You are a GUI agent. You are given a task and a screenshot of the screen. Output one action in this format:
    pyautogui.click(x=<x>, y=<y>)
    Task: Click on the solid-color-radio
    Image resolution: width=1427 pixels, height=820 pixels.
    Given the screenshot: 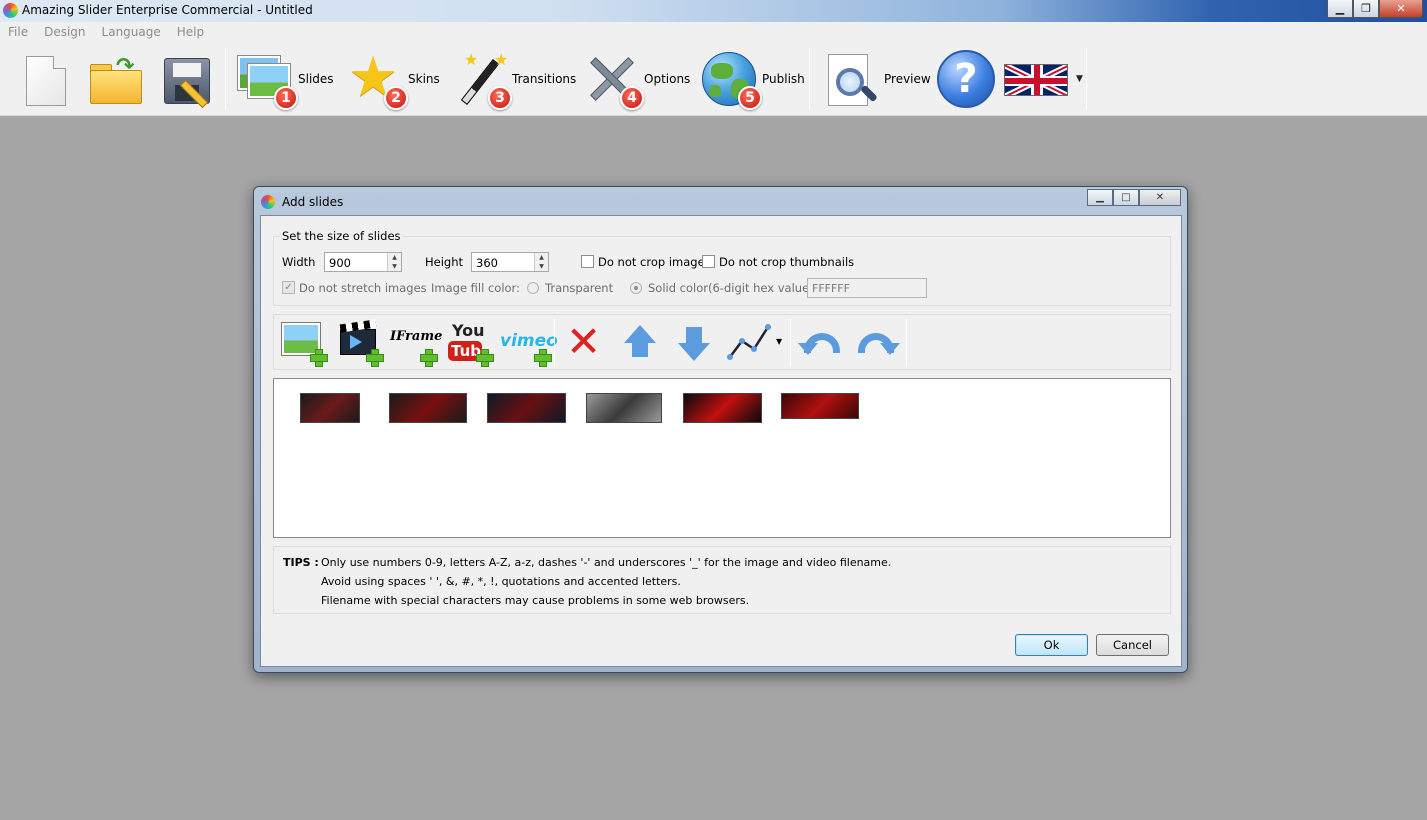 What is the action you would take?
    pyautogui.click(x=636, y=288)
    